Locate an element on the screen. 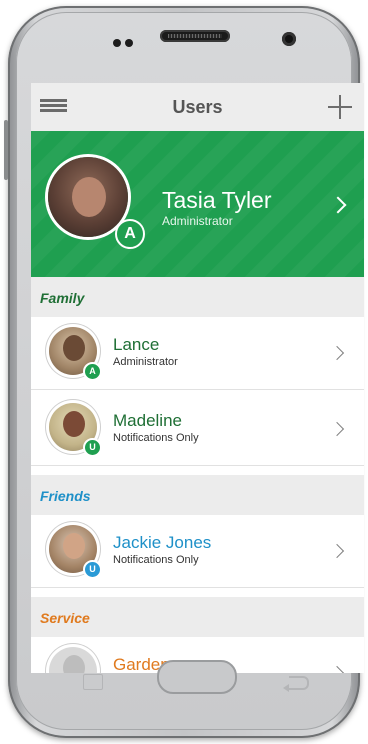  section-title: Service is located at coordinates (65, 618).